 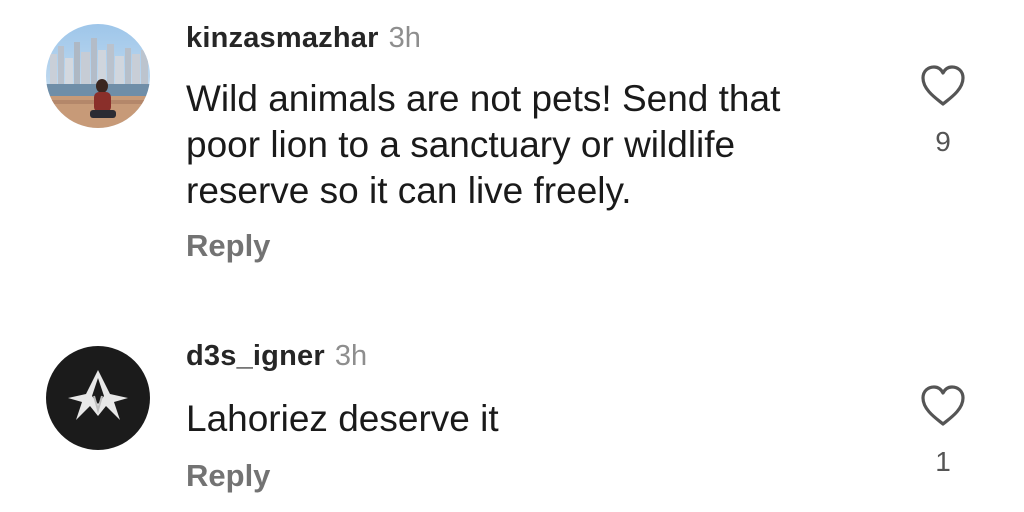 I want to click on avatar-photo-icon, so click(x=98, y=76).